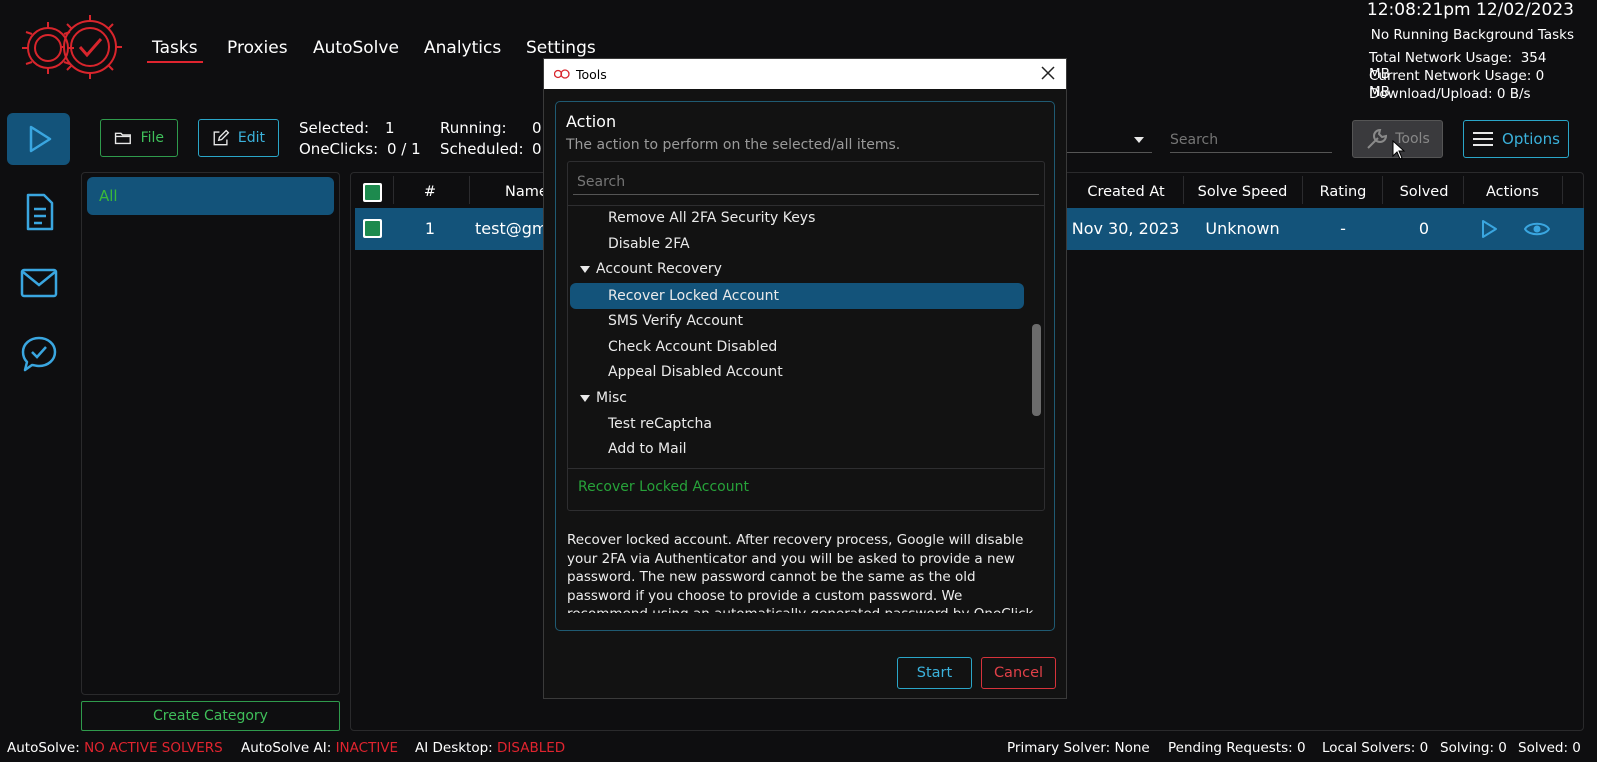 The width and height of the screenshot is (1597, 762). What do you see at coordinates (695, 372) in the screenshot?
I see `tree-item: Appeal Disabled Account` at bounding box center [695, 372].